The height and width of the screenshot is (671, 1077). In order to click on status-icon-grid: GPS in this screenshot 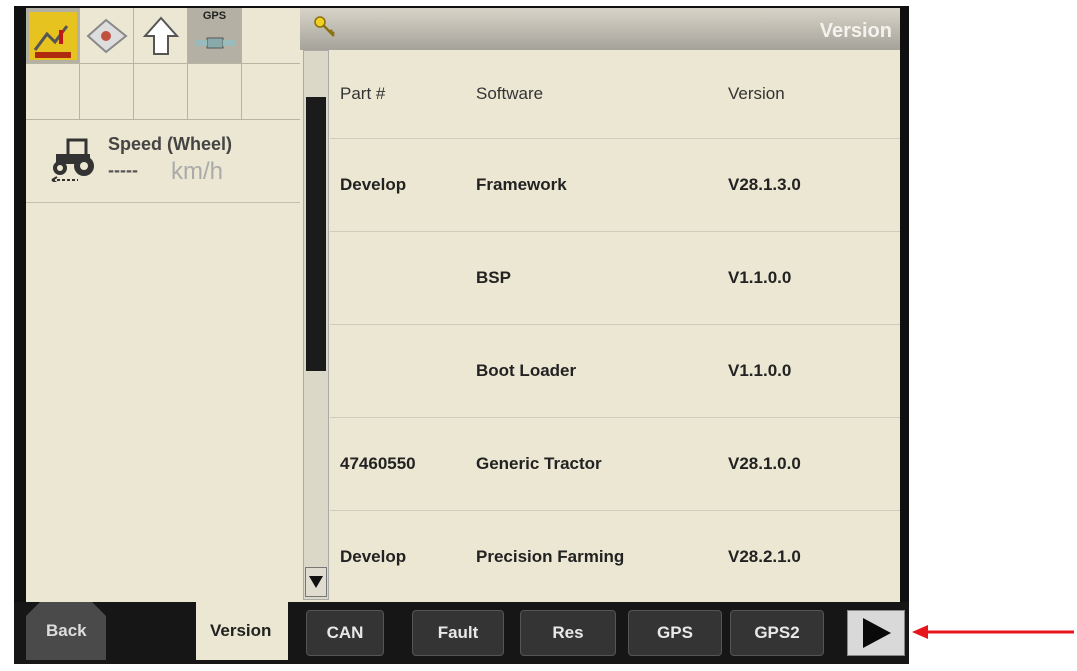, I will do `click(169, 64)`.